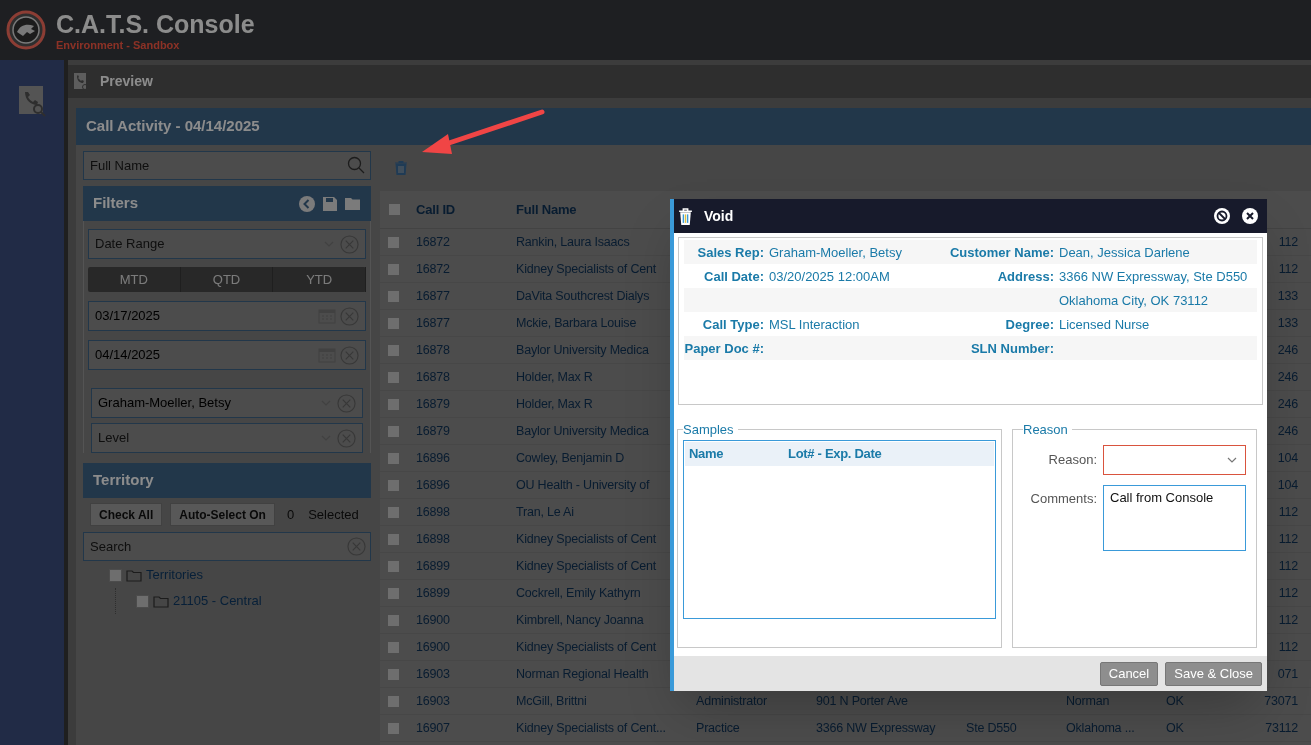 The image size is (1311, 745). What do you see at coordinates (1047, 430) in the screenshot?
I see `reason-legend: Reason` at bounding box center [1047, 430].